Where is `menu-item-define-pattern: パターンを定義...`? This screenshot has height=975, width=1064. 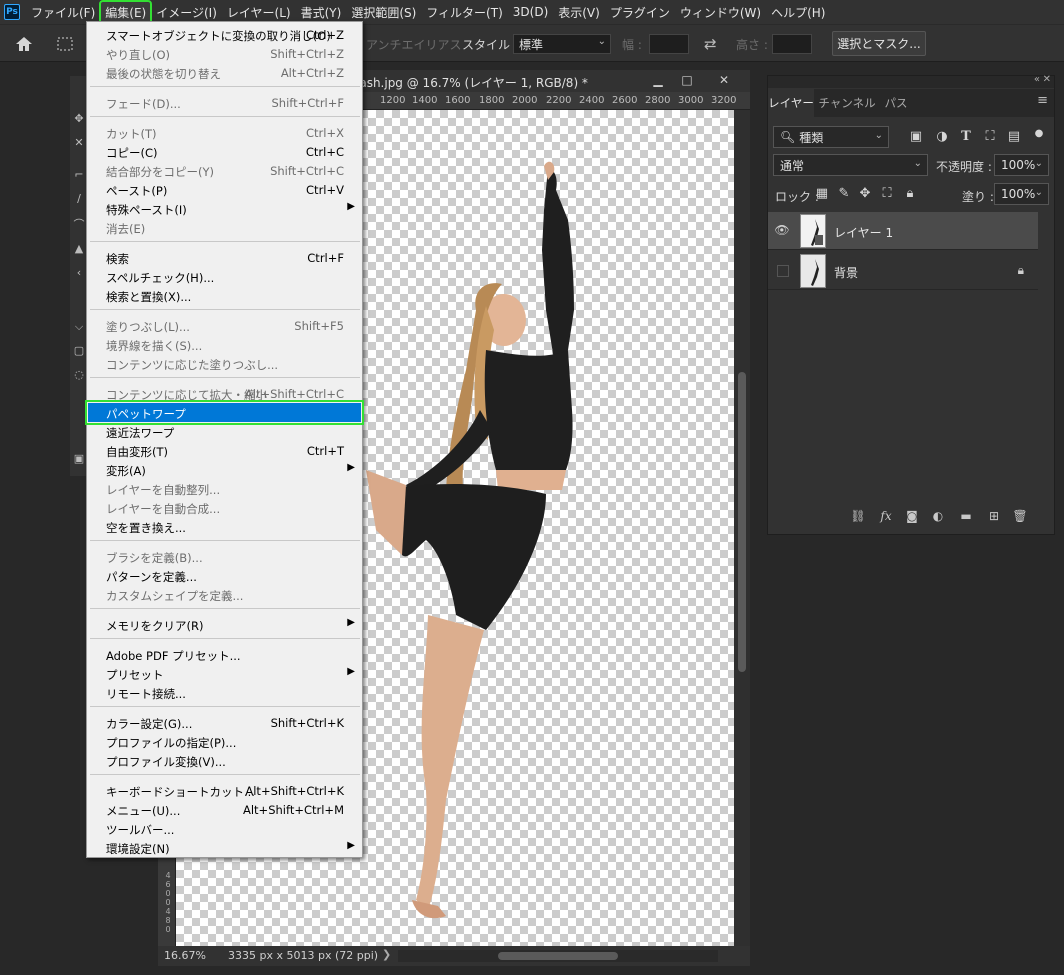 menu-item-define-pattern: パターンを定義... is located at coordinates (224, 575).